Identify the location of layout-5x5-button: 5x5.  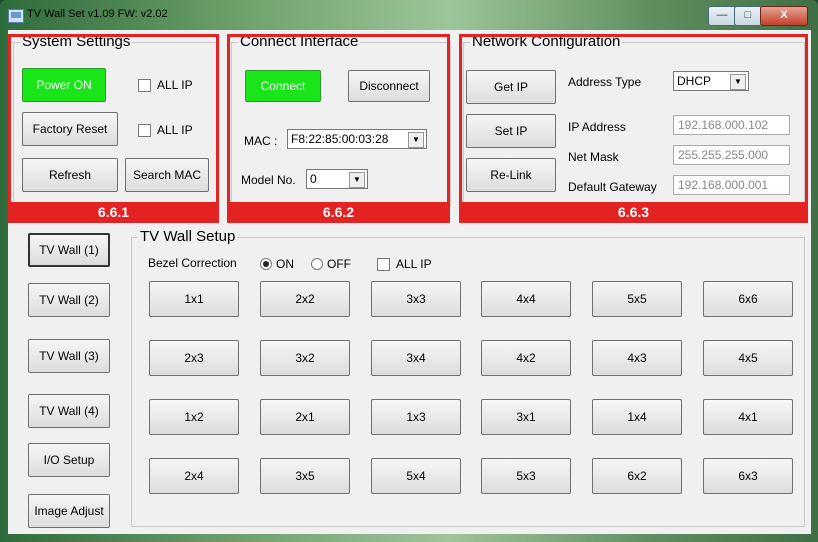
(637, 299).